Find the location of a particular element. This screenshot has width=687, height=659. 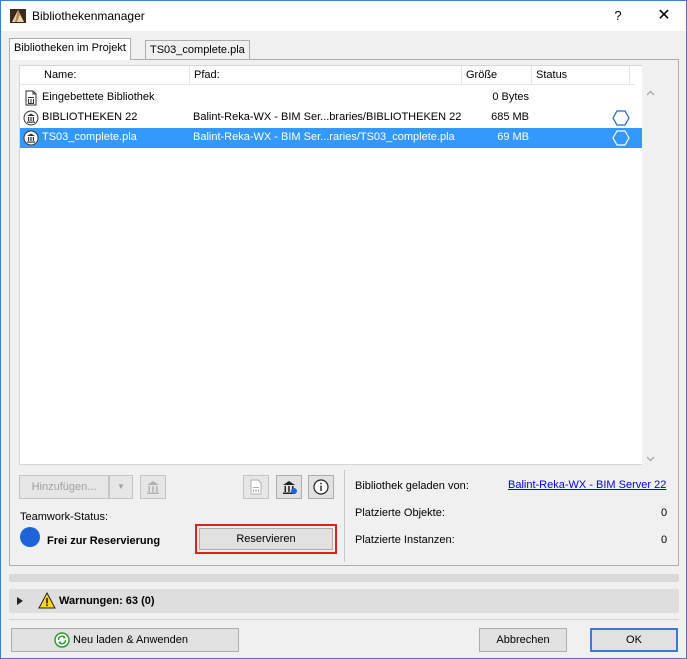

teamwork-status-label: Teamwork-Status: is located at coordinates (64, 517).